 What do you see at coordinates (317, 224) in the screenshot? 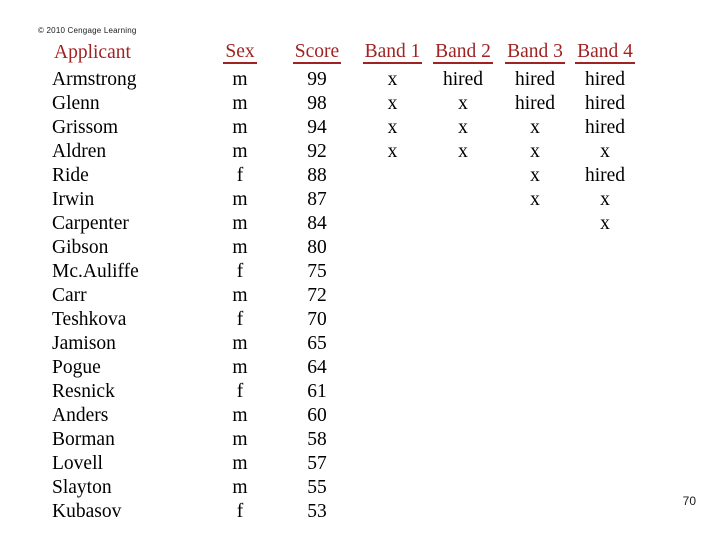
I see `cell-score: 84` at bounding box center [317, 224].